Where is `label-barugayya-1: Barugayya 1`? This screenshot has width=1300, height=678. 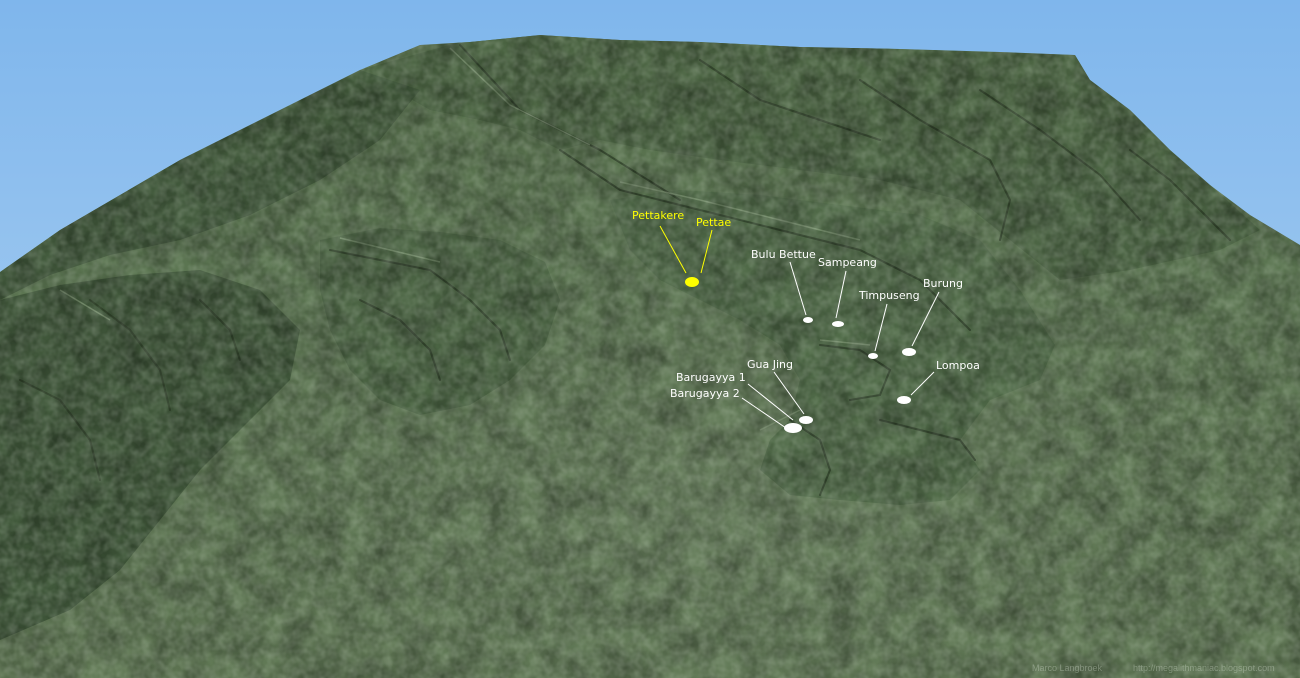 label-barugayya-1: Barugayya 1 is located at coordinates (711, 377).